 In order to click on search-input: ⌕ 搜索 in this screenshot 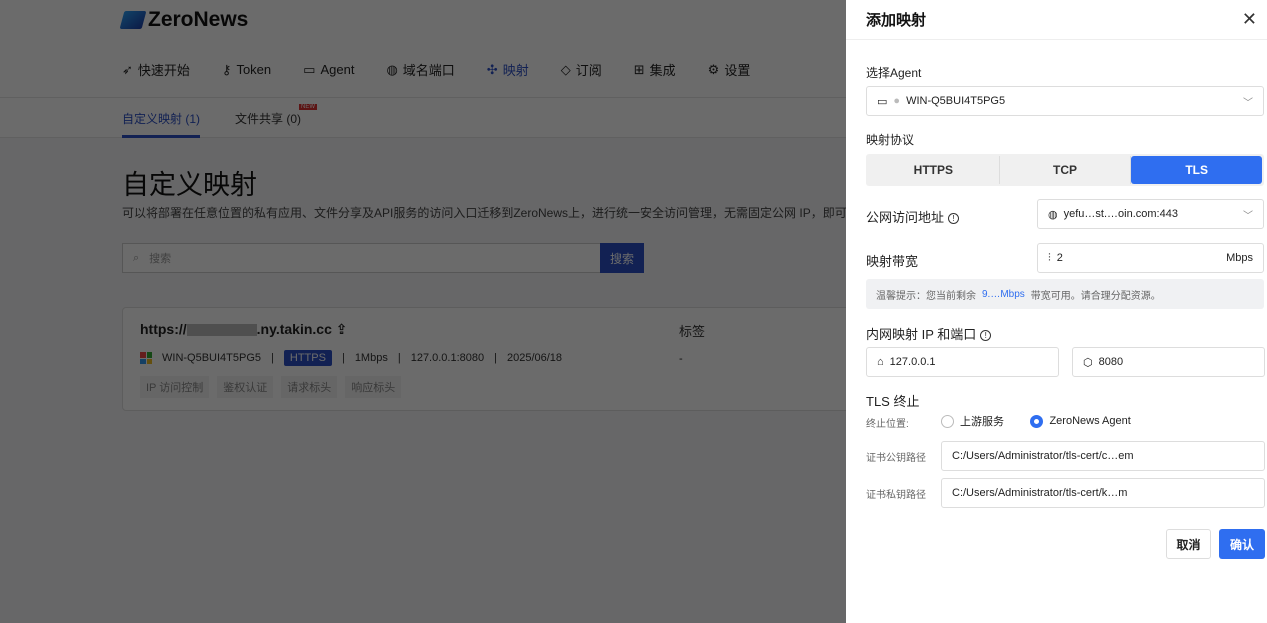, I will do `click(362, 258)`.